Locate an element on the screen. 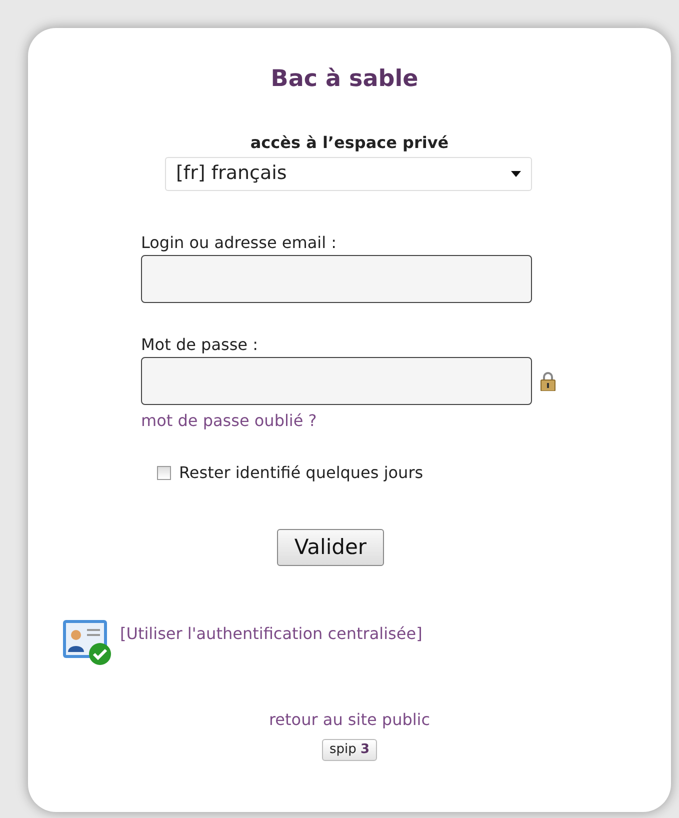 The image size is (679, 818). forgot-password-link: mot de passe oublié ? is located at coordinates (229, 420).